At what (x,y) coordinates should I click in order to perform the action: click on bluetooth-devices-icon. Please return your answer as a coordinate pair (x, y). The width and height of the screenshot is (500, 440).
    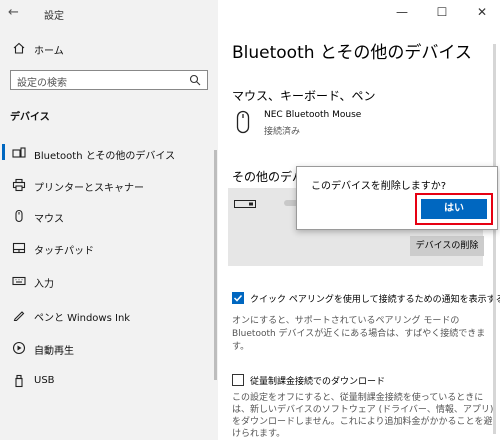
    Looking at the image, I should click on (19, 152).